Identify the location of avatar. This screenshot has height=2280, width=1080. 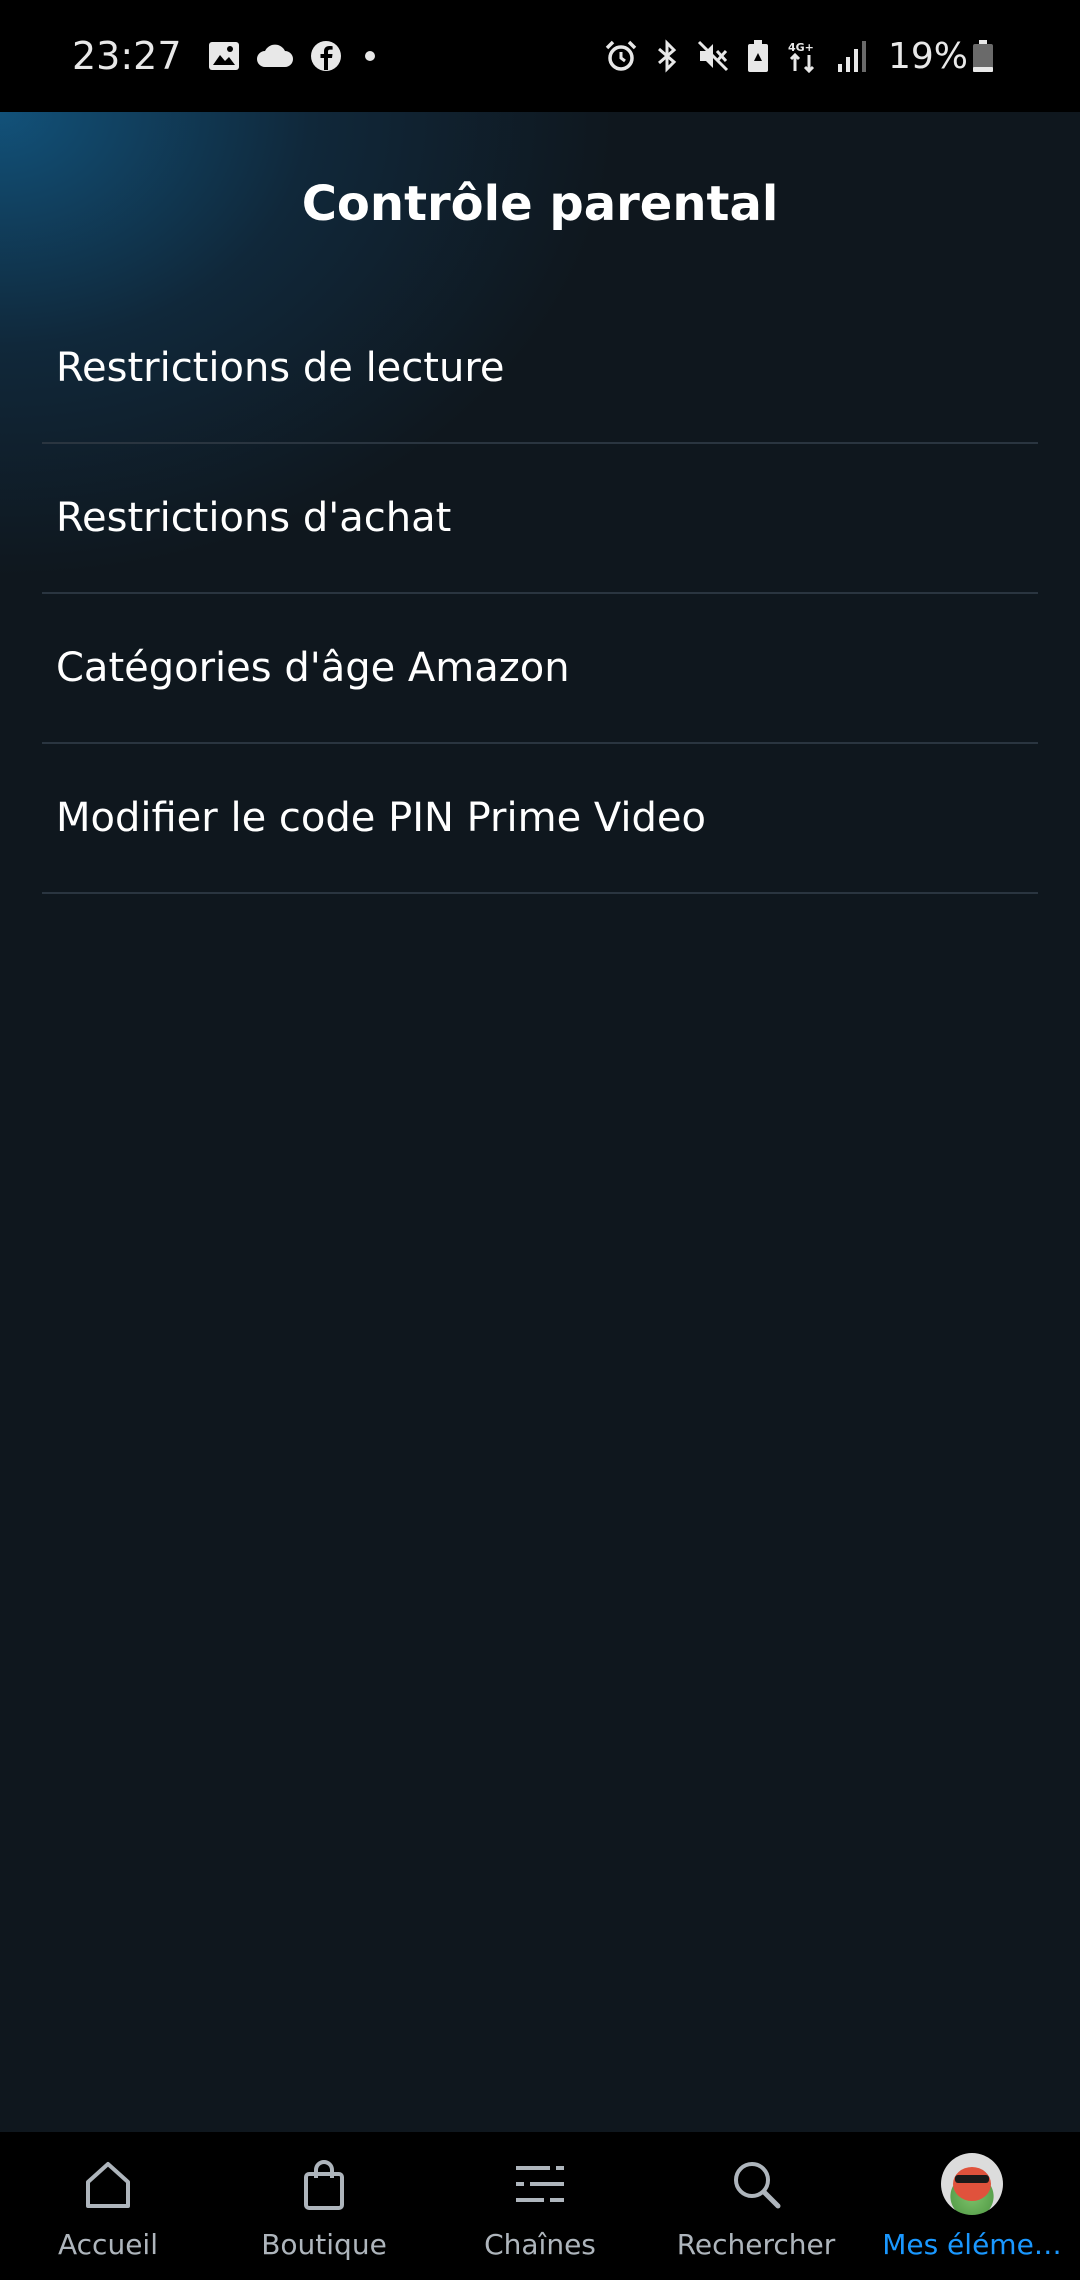
(972, 2184).